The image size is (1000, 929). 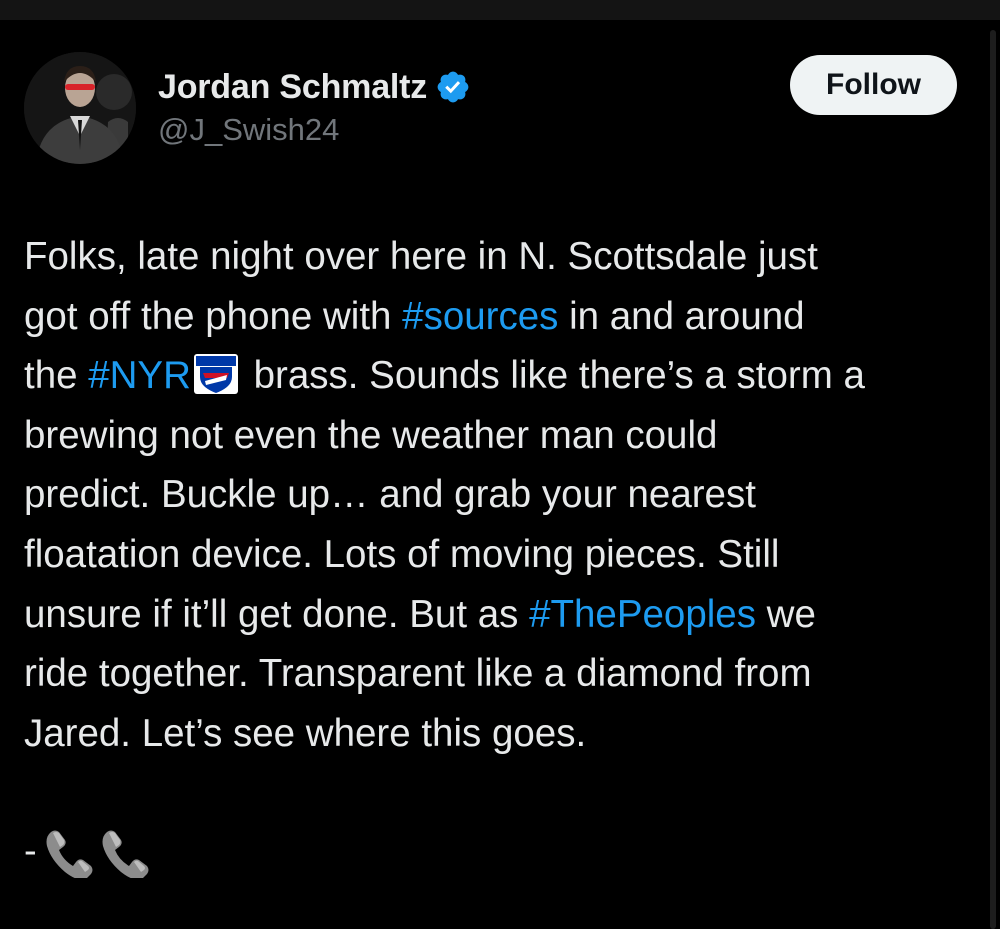 What do you see at coordinates (681, 316) in the screenshot?
I see `tweet-text-segment: in and around` at bounding box center [681, 316].